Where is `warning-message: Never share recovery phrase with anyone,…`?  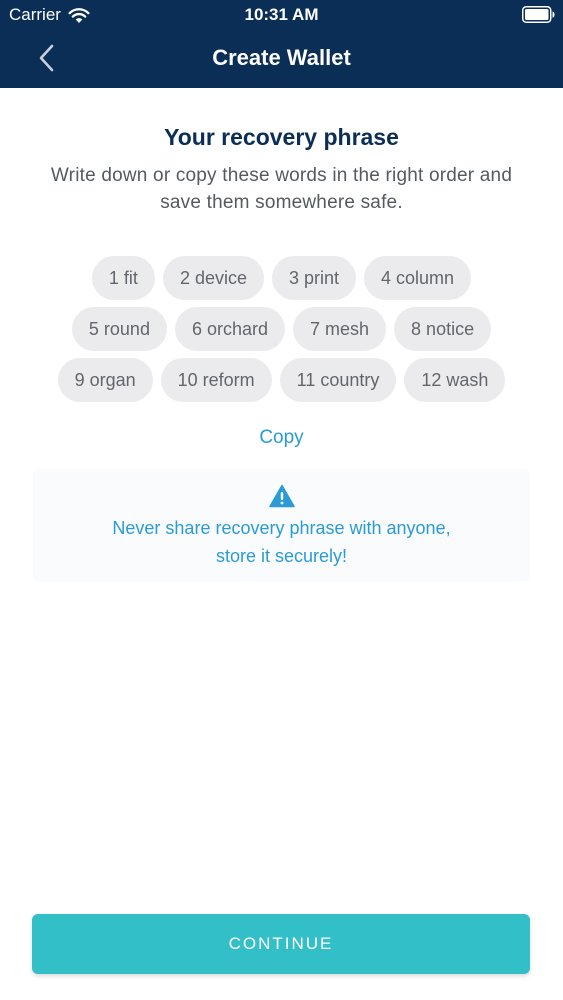 warning-message: Never share recovery phrase with anyone,… is located at coordinates (281, 542).